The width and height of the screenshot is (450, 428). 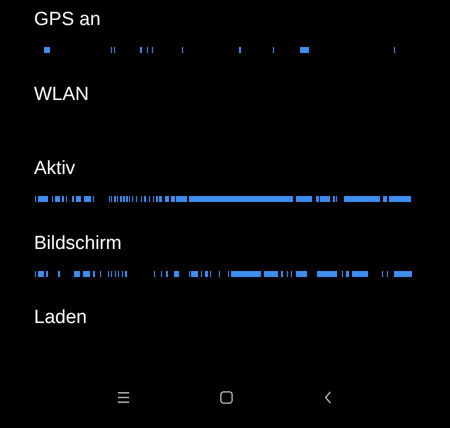 I want to click on usage-label: Aktiv, so click(x=55, y=169).